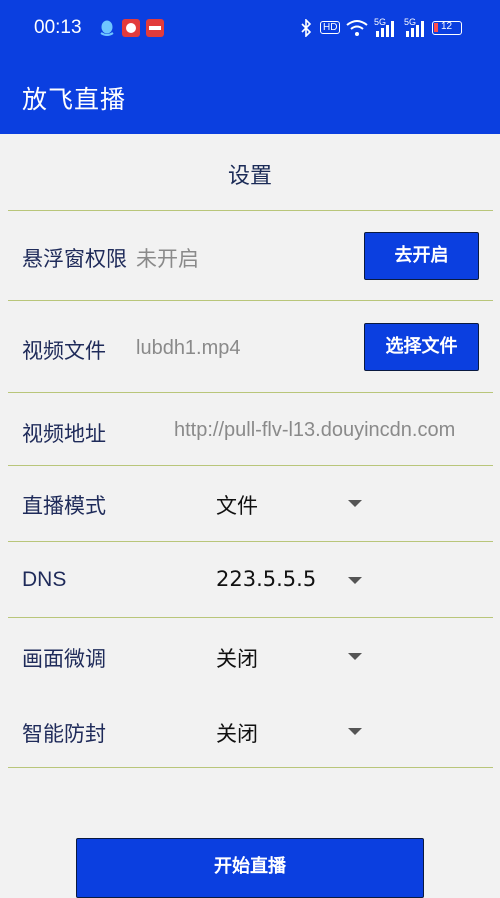 This screenshot has height=898, width=500. I want to click on anti-ban-value: 关闭, so click(237, 734).